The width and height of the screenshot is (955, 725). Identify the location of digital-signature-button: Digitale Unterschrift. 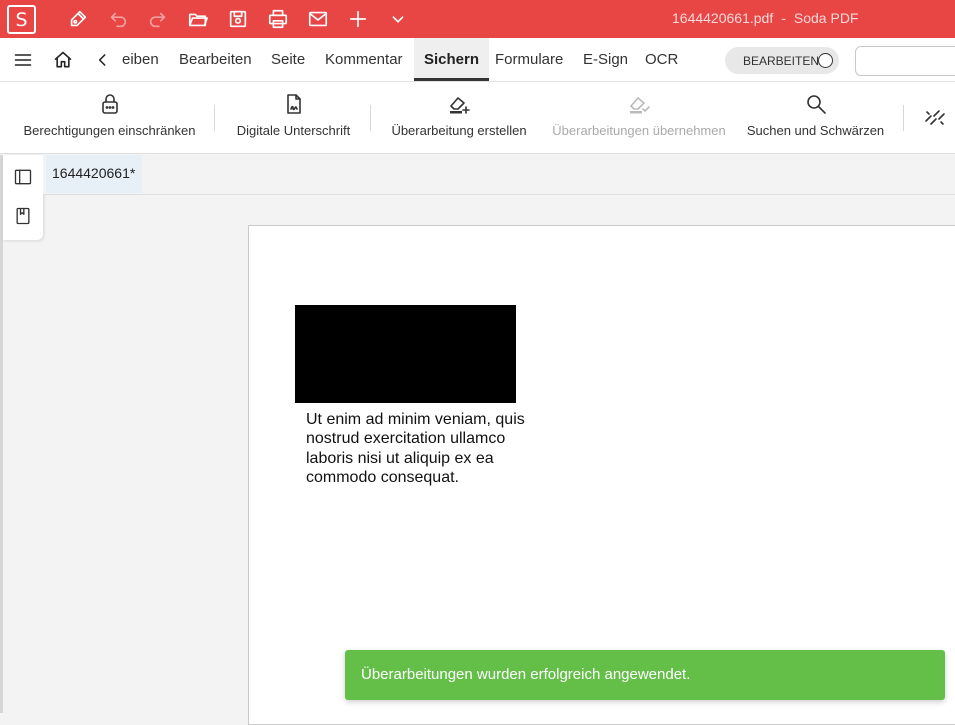
(293, 118).